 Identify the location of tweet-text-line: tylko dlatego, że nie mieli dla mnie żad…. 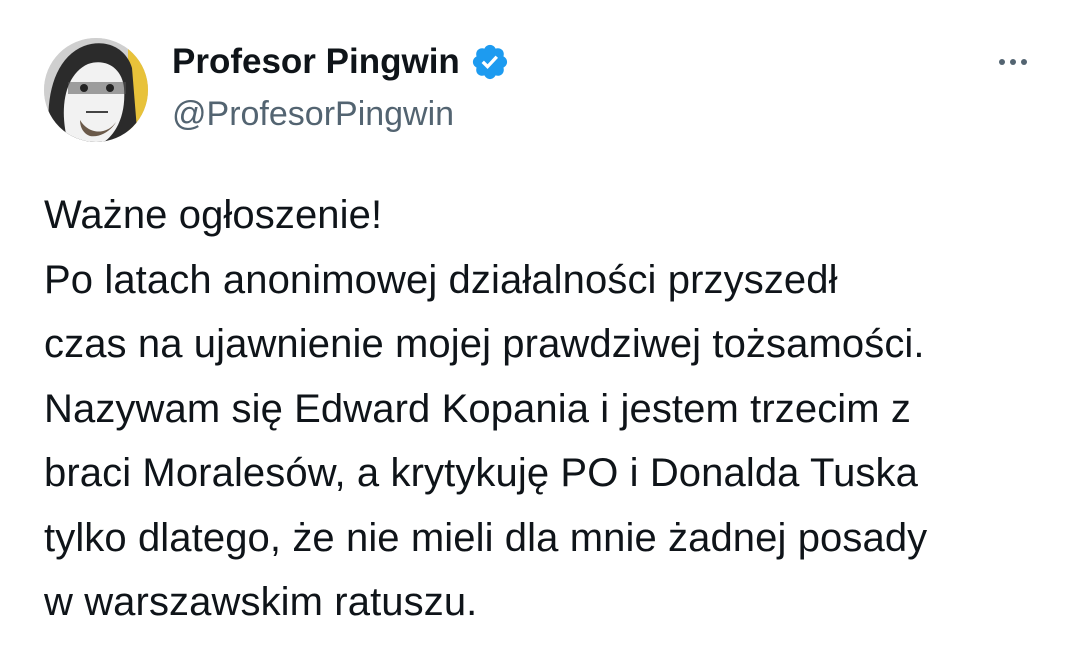
(486, 537).